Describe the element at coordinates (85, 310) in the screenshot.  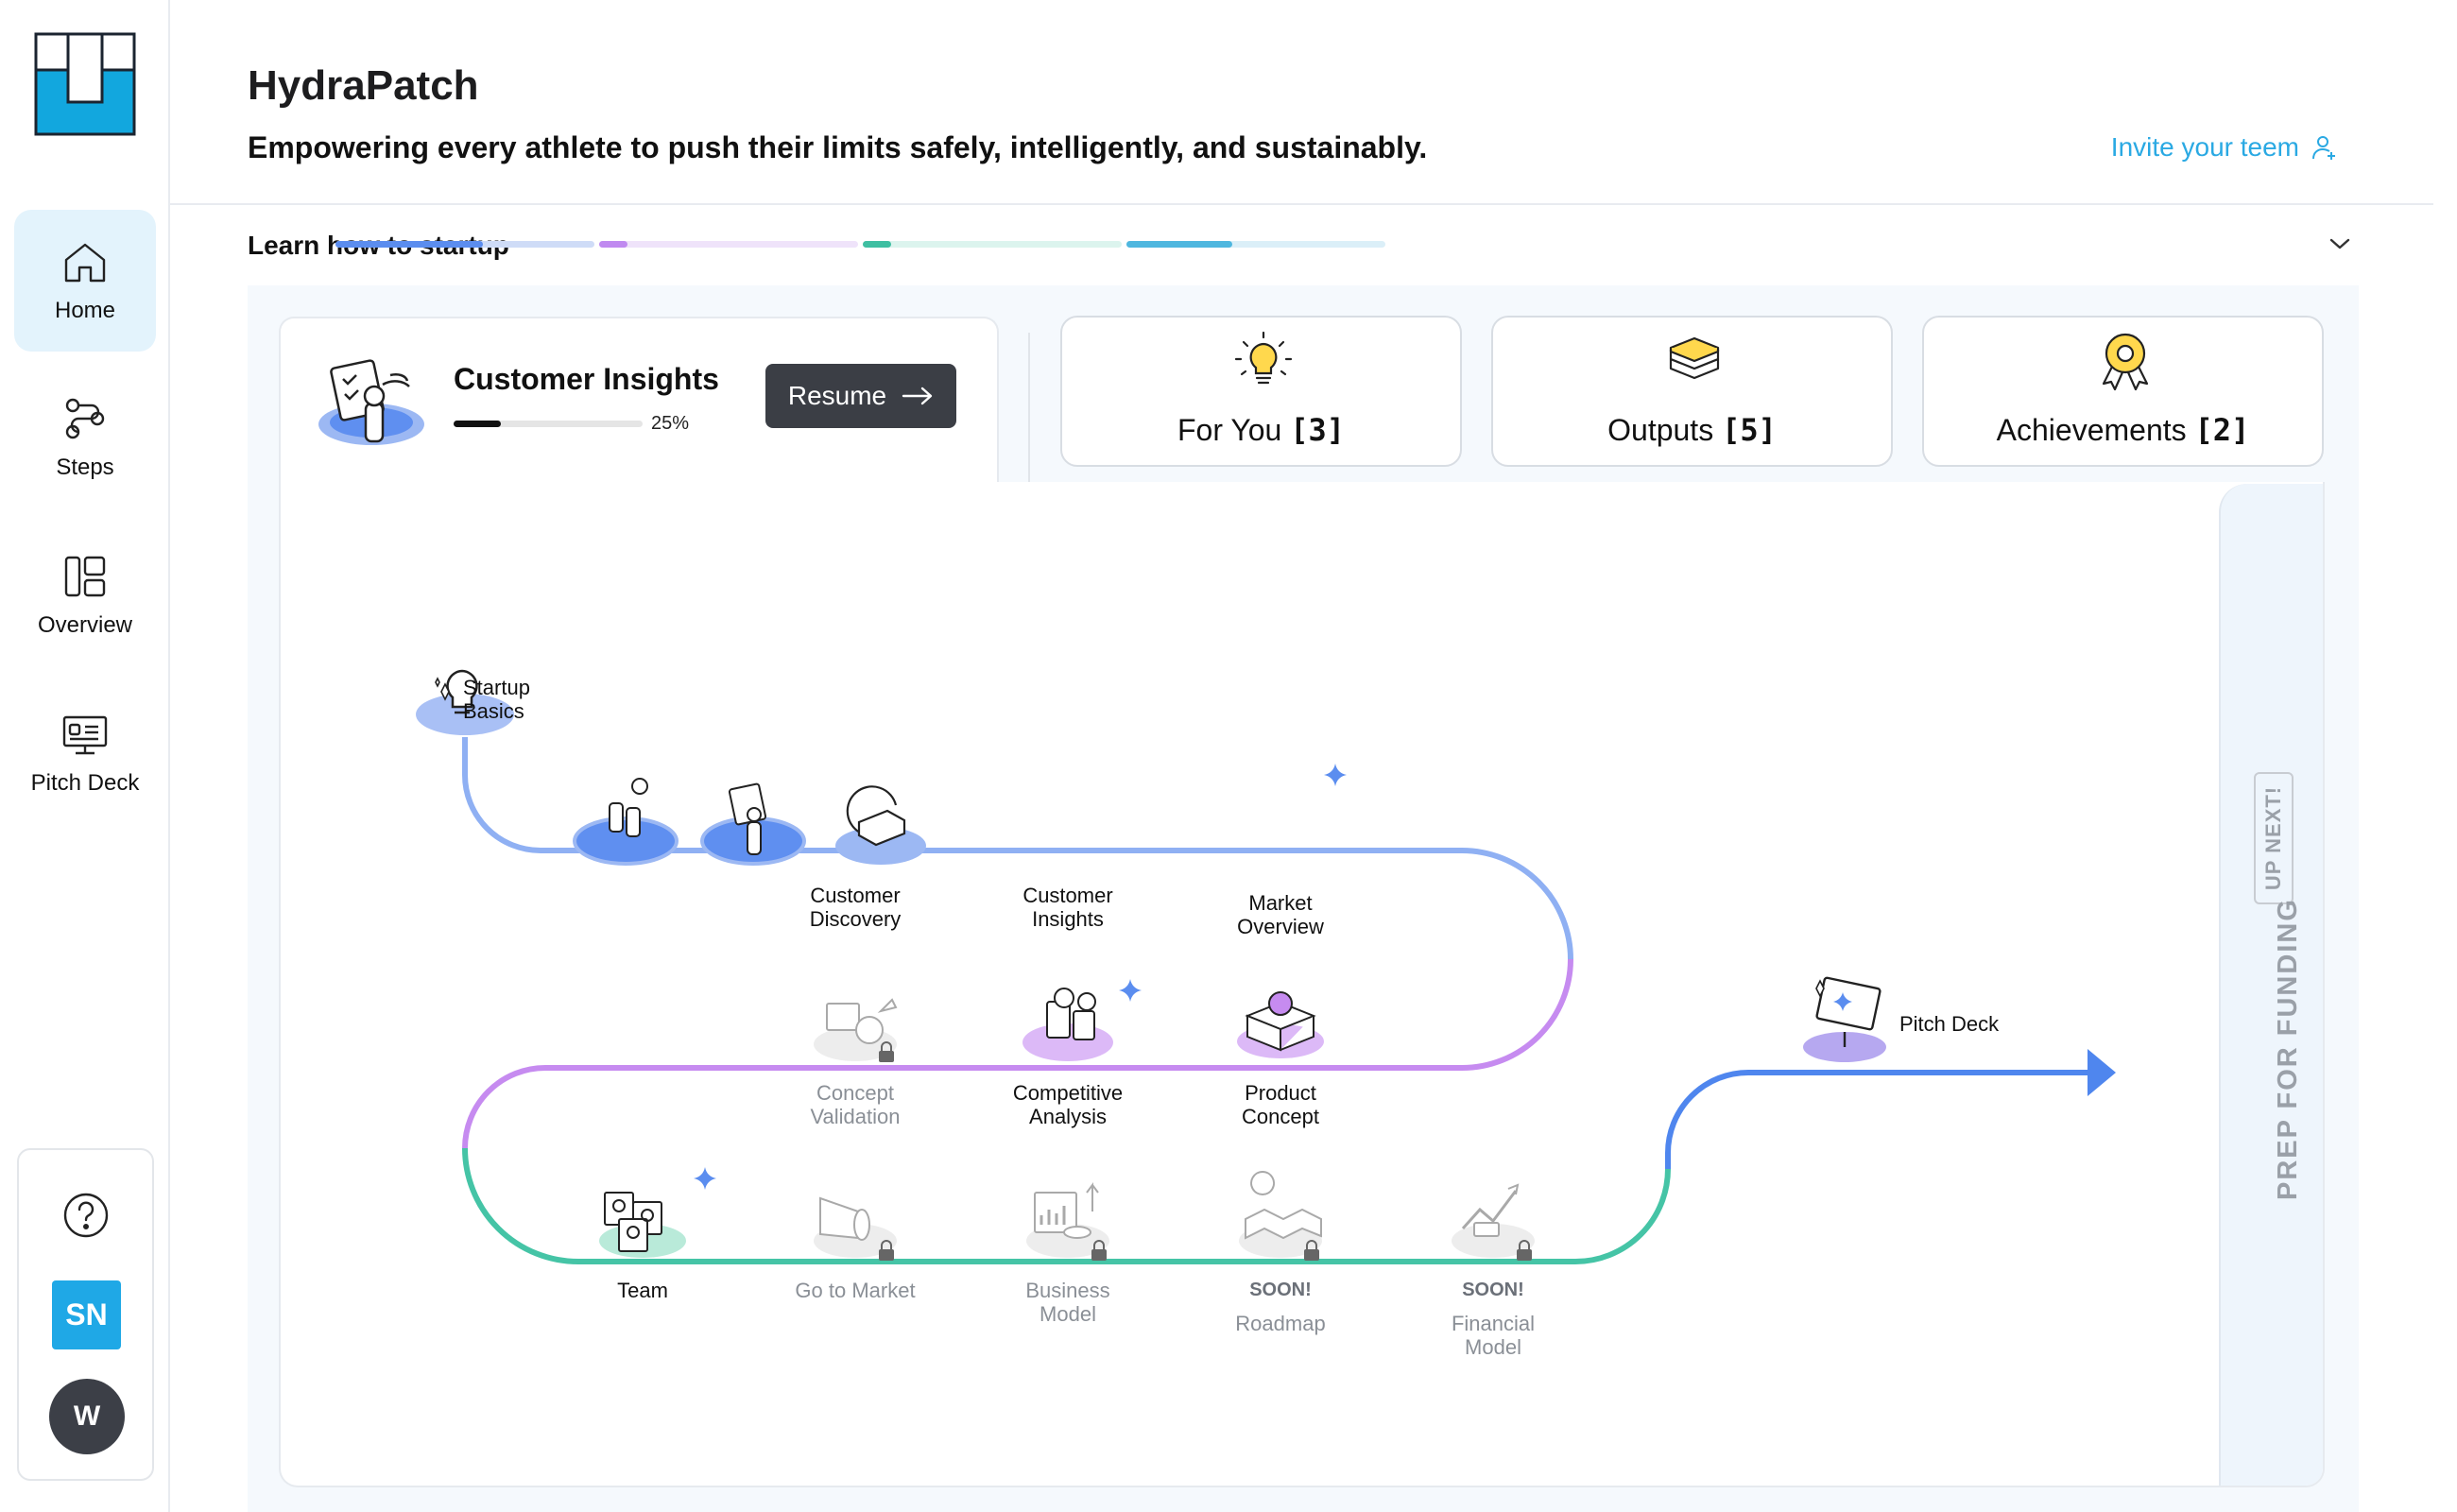
I see `nav-label: Home` at that location.